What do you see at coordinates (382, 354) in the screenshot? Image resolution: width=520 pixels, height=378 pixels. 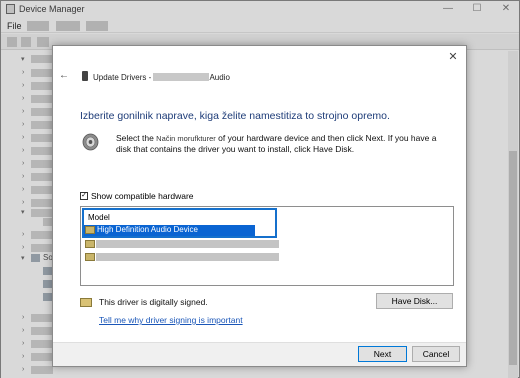 I see `next-button: Next` at bounding box center [382, 354].